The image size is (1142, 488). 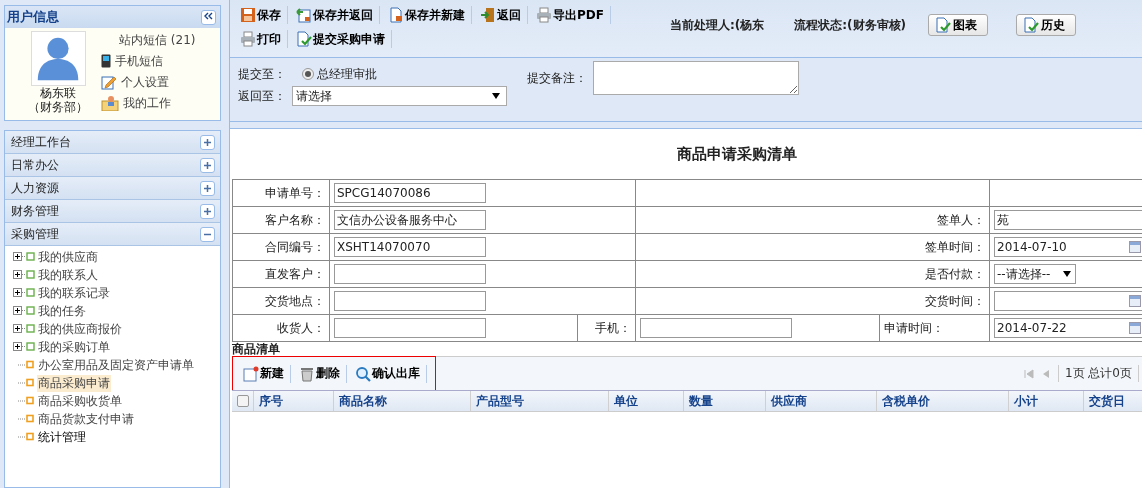 What do you see at coordinates (62, 311) in the screenshot?
I see `tree-item: 我的任务` at bounding box center [62, 311].